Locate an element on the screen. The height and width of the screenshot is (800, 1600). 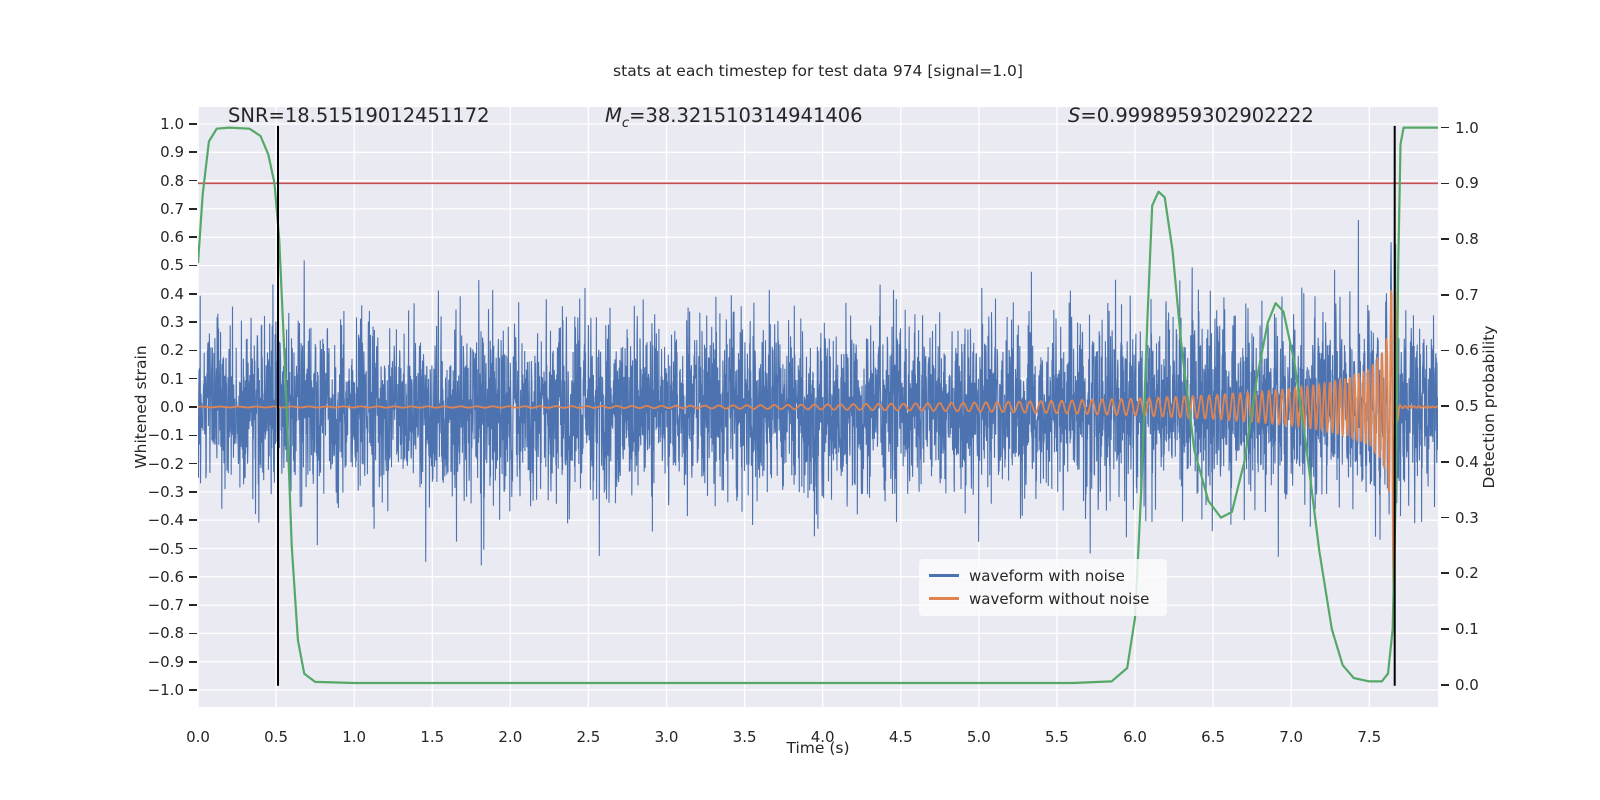
y-tick-label-left: 0.1 is located at coordinates (172, 378).